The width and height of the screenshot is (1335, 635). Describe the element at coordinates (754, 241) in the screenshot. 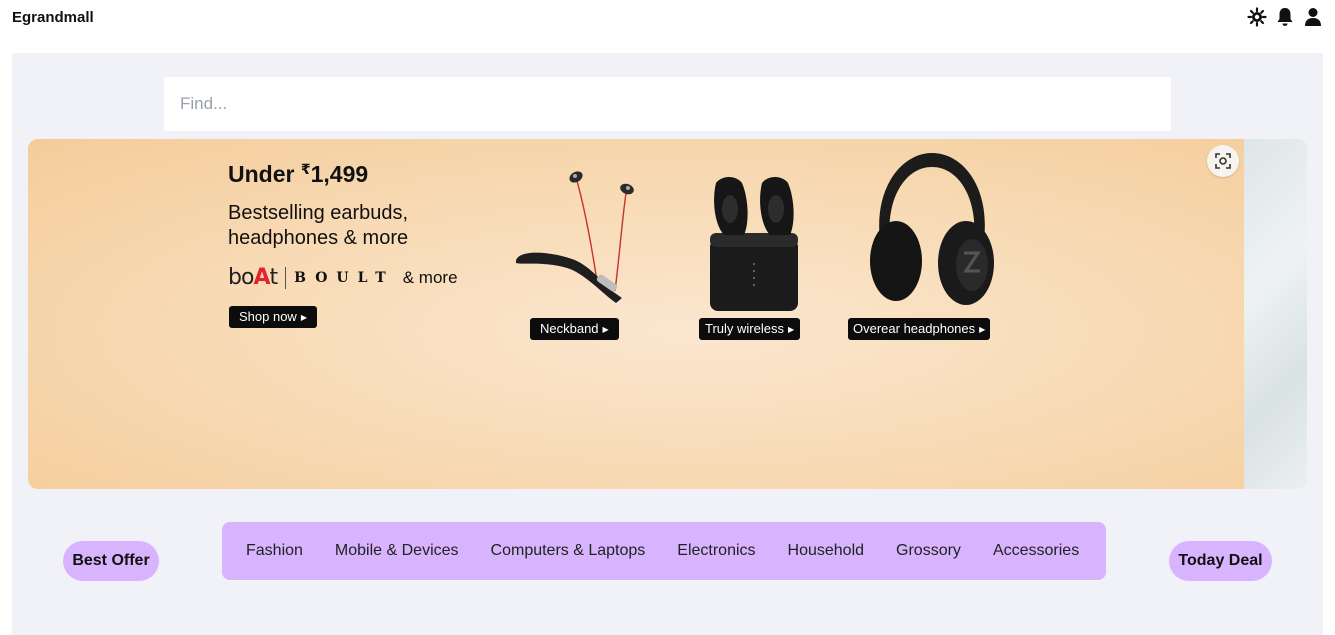

I see `earbuds-image` at that location.